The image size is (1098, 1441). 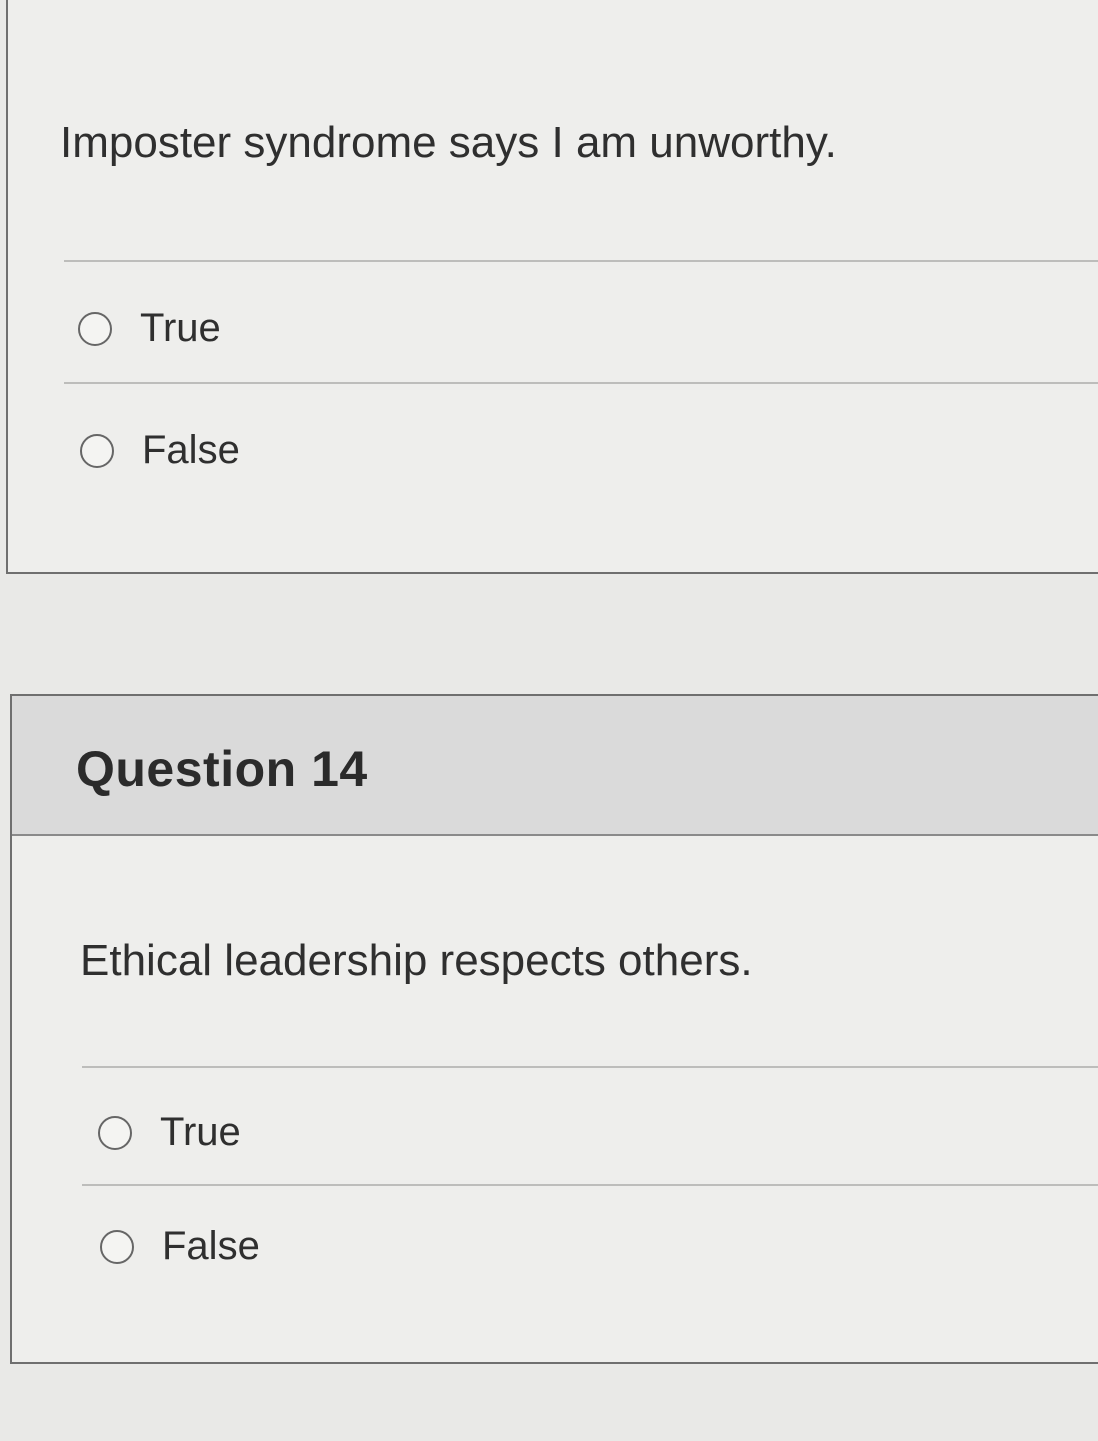 What do you see at coordinates (416, 960) in the screenshot?
I see `question-text: Ethical leadership respects others.` at bounding box center [416, 960].